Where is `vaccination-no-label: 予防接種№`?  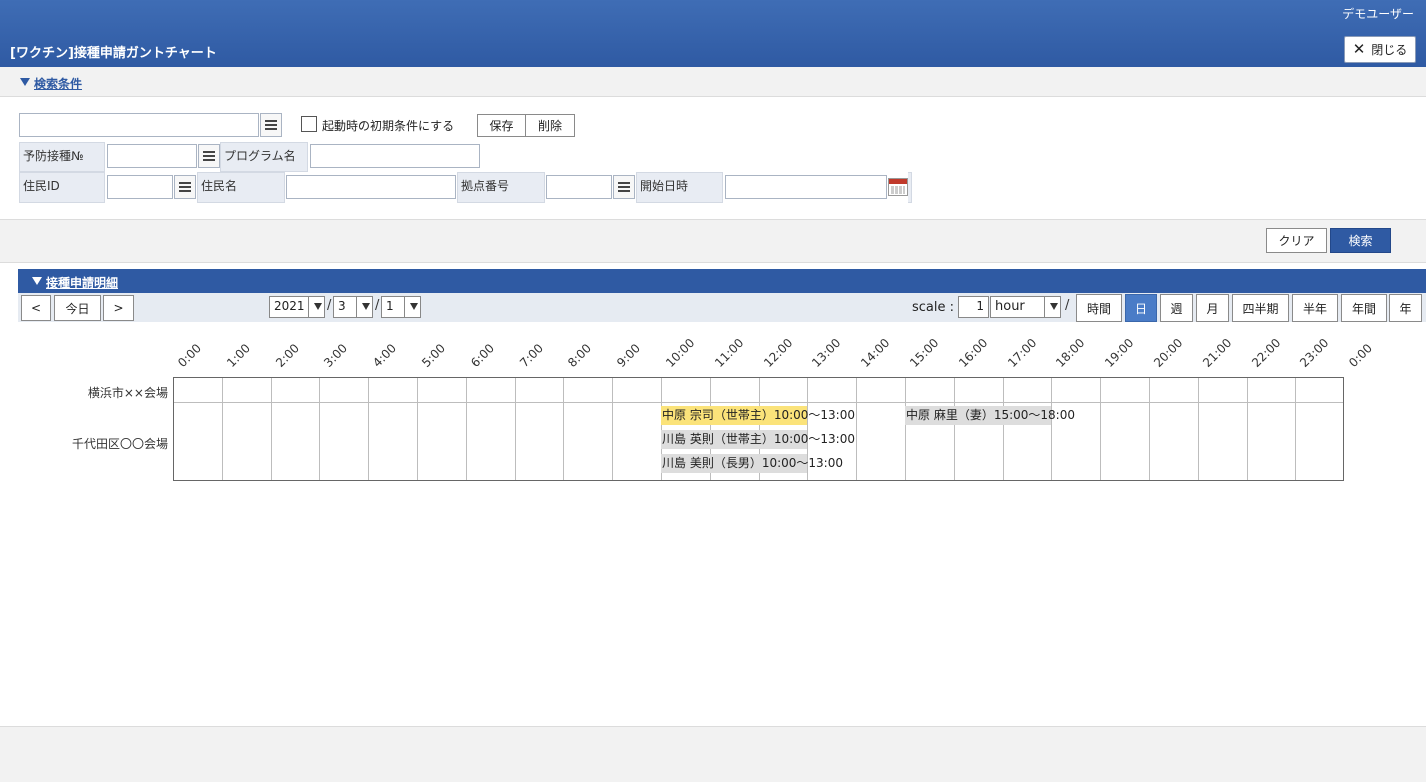
vaccination-no-label: 予防接種№ is located at coordinates (62, 157).